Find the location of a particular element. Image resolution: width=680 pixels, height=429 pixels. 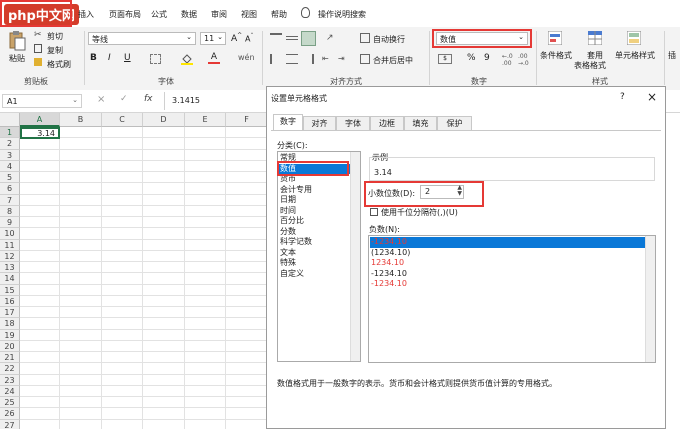

row-header: 21 is located at coordinates (10, 358).